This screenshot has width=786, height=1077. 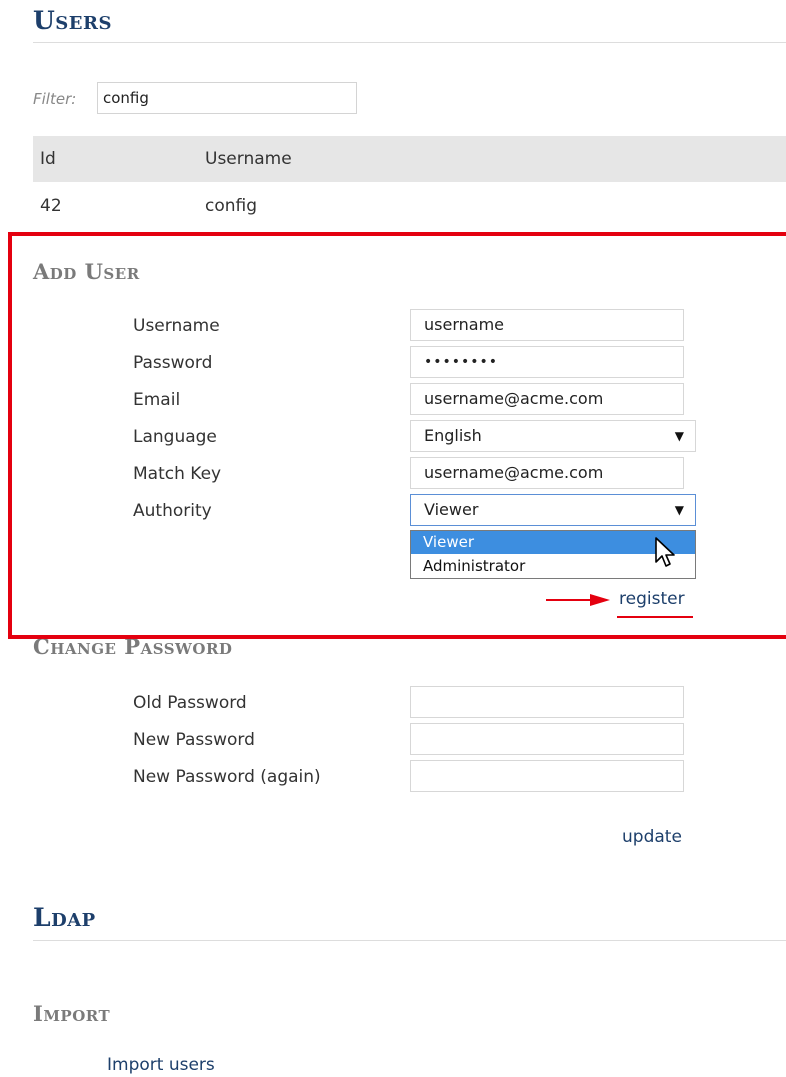 I want to click on authority-option-viewer: Viewer, so click(x=553, y=542).